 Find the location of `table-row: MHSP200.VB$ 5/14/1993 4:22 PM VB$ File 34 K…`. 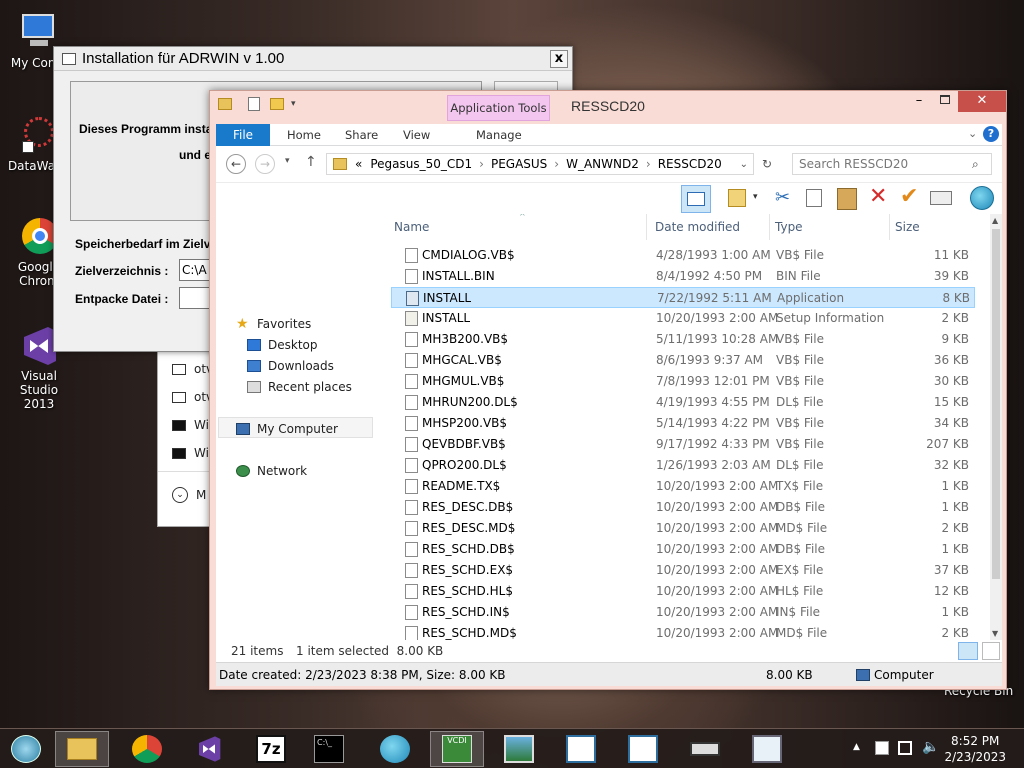

table-row: MHSP200.VB$ 5/14/1993 4:22 PM VB$ File 34 K… is located at coordinates (683, 423).